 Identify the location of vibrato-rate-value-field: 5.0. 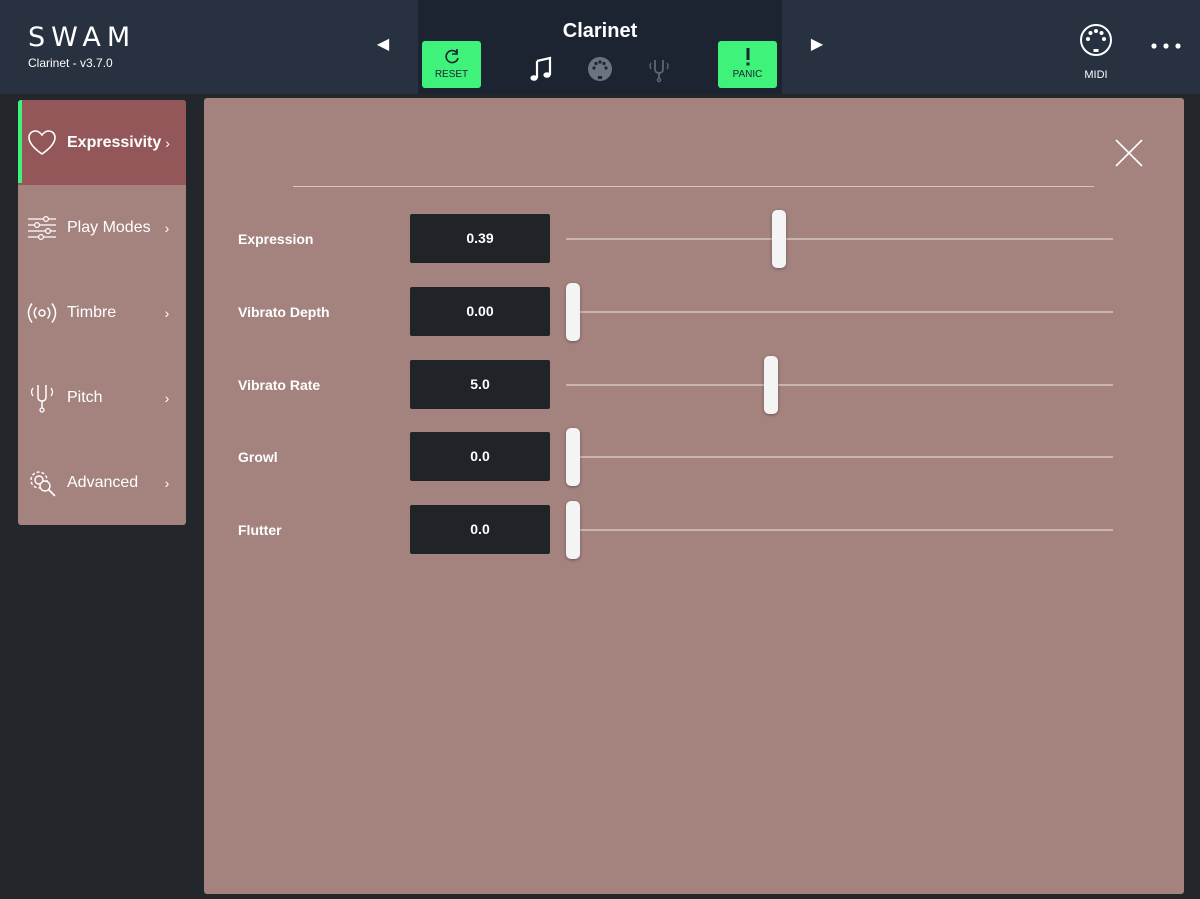
(480, 384).